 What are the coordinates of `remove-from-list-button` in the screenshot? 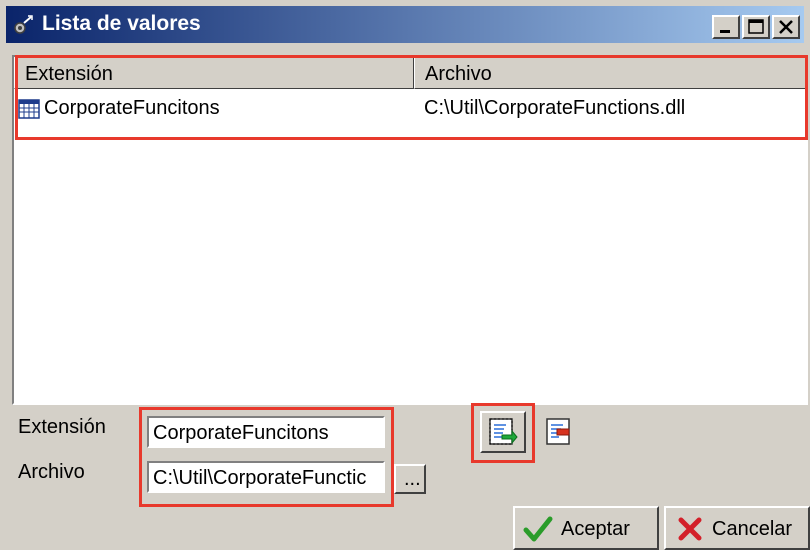 It's located at (560, 433).